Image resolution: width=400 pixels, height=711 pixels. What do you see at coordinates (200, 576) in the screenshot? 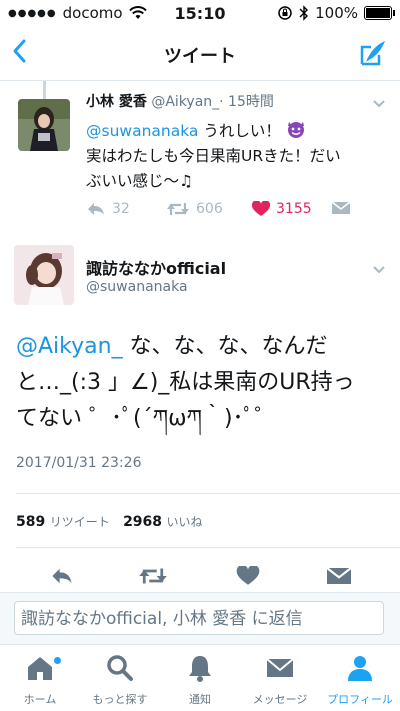
I see `focused-tweet-actions` at bounding box center [200, 576].